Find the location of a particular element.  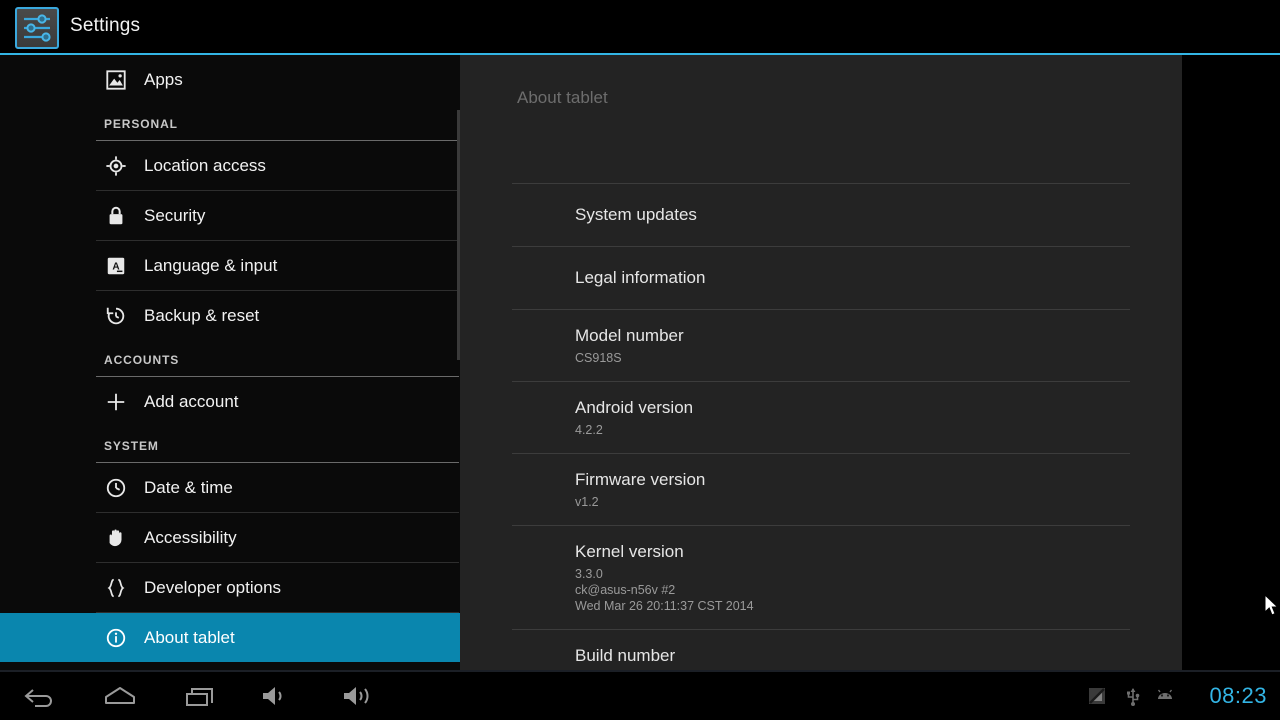

about-row: Android version 4.2.2 is located at coordinates (821, 417).